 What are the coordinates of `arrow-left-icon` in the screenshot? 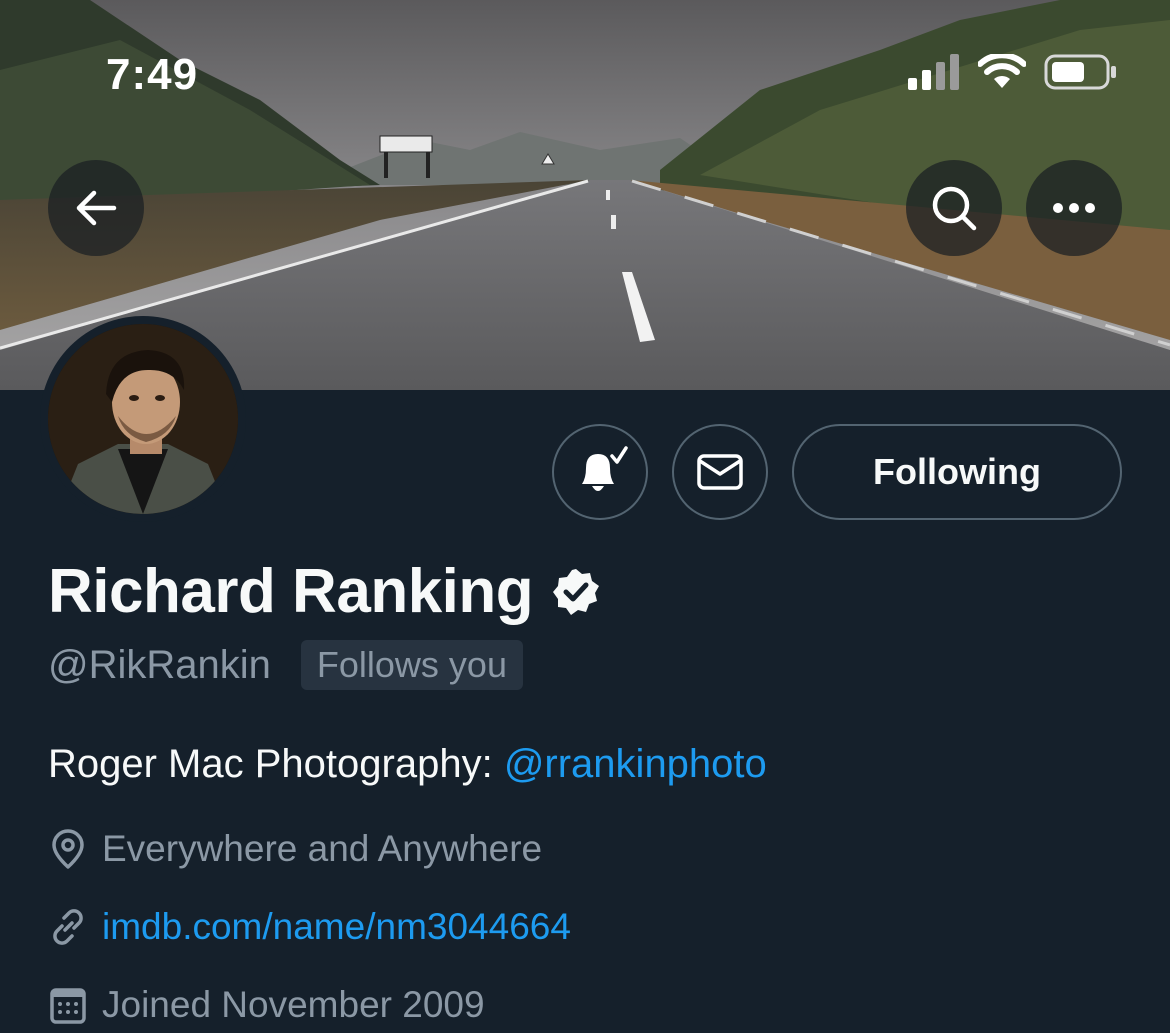 It's located at (96, 208).